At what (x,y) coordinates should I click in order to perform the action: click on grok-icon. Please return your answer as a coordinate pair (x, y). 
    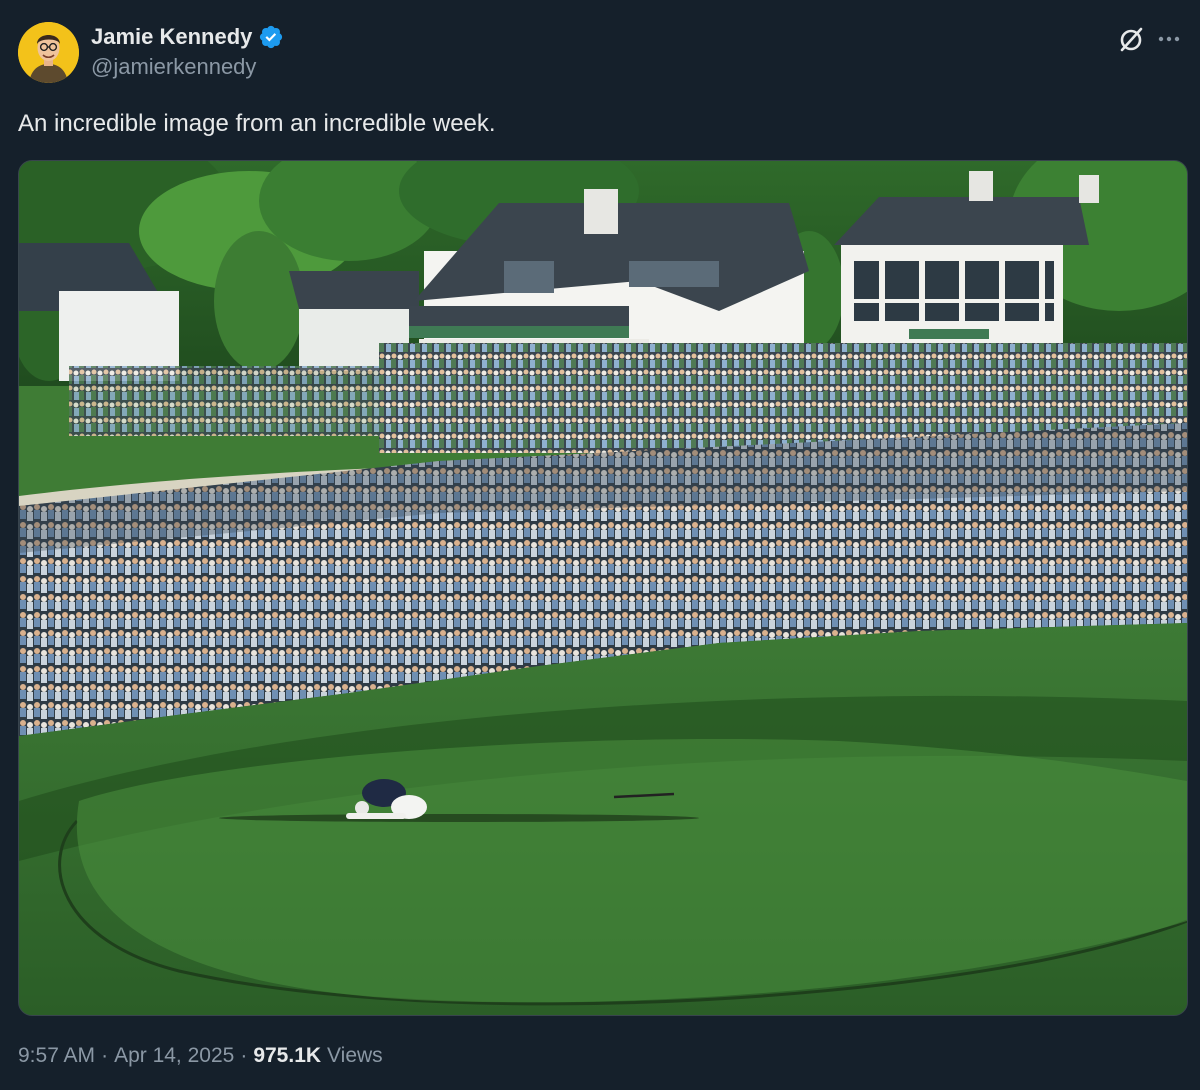
    Looking at the image, I should click on (1131, 39).